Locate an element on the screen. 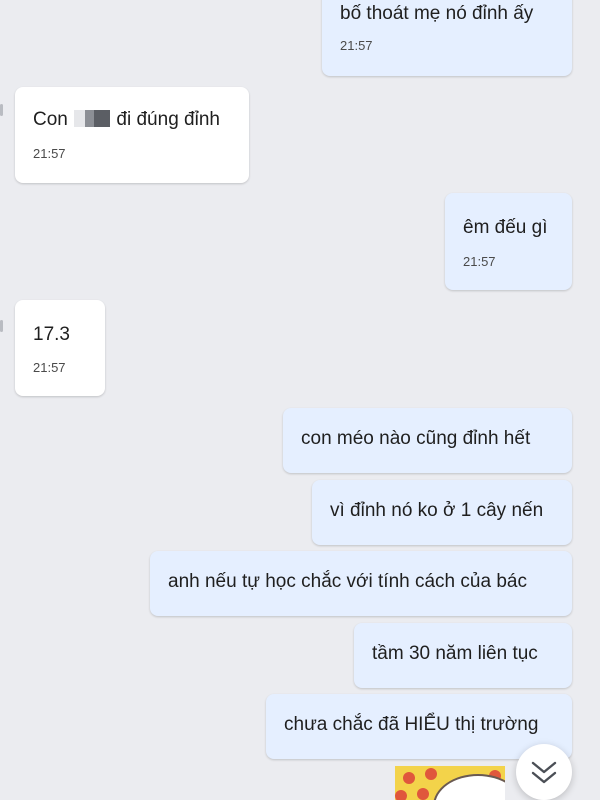 This screenshot has width=600, height=800. message-text: vì đỉnh nó ko ở 1 cây nến is located at coordinates (437, 510).